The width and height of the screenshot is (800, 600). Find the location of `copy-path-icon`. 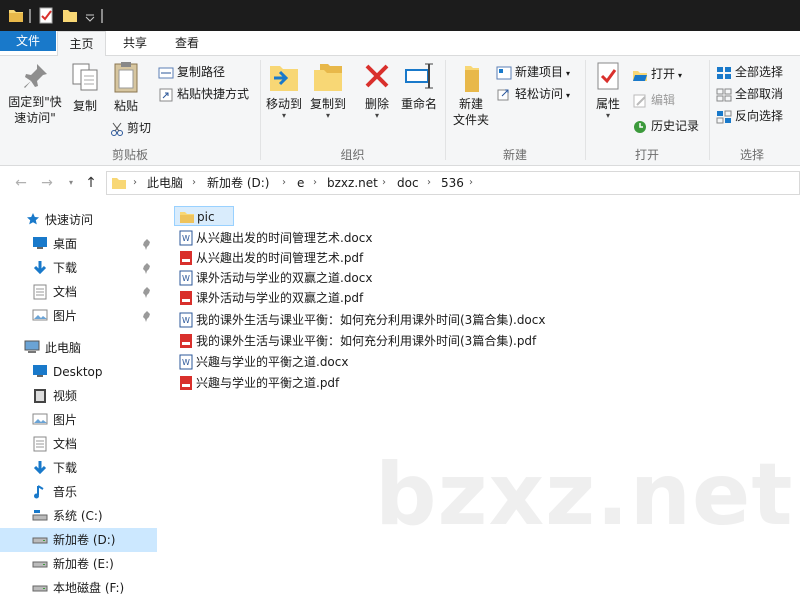

copy-path-icon is located at coordinates (166, 72).